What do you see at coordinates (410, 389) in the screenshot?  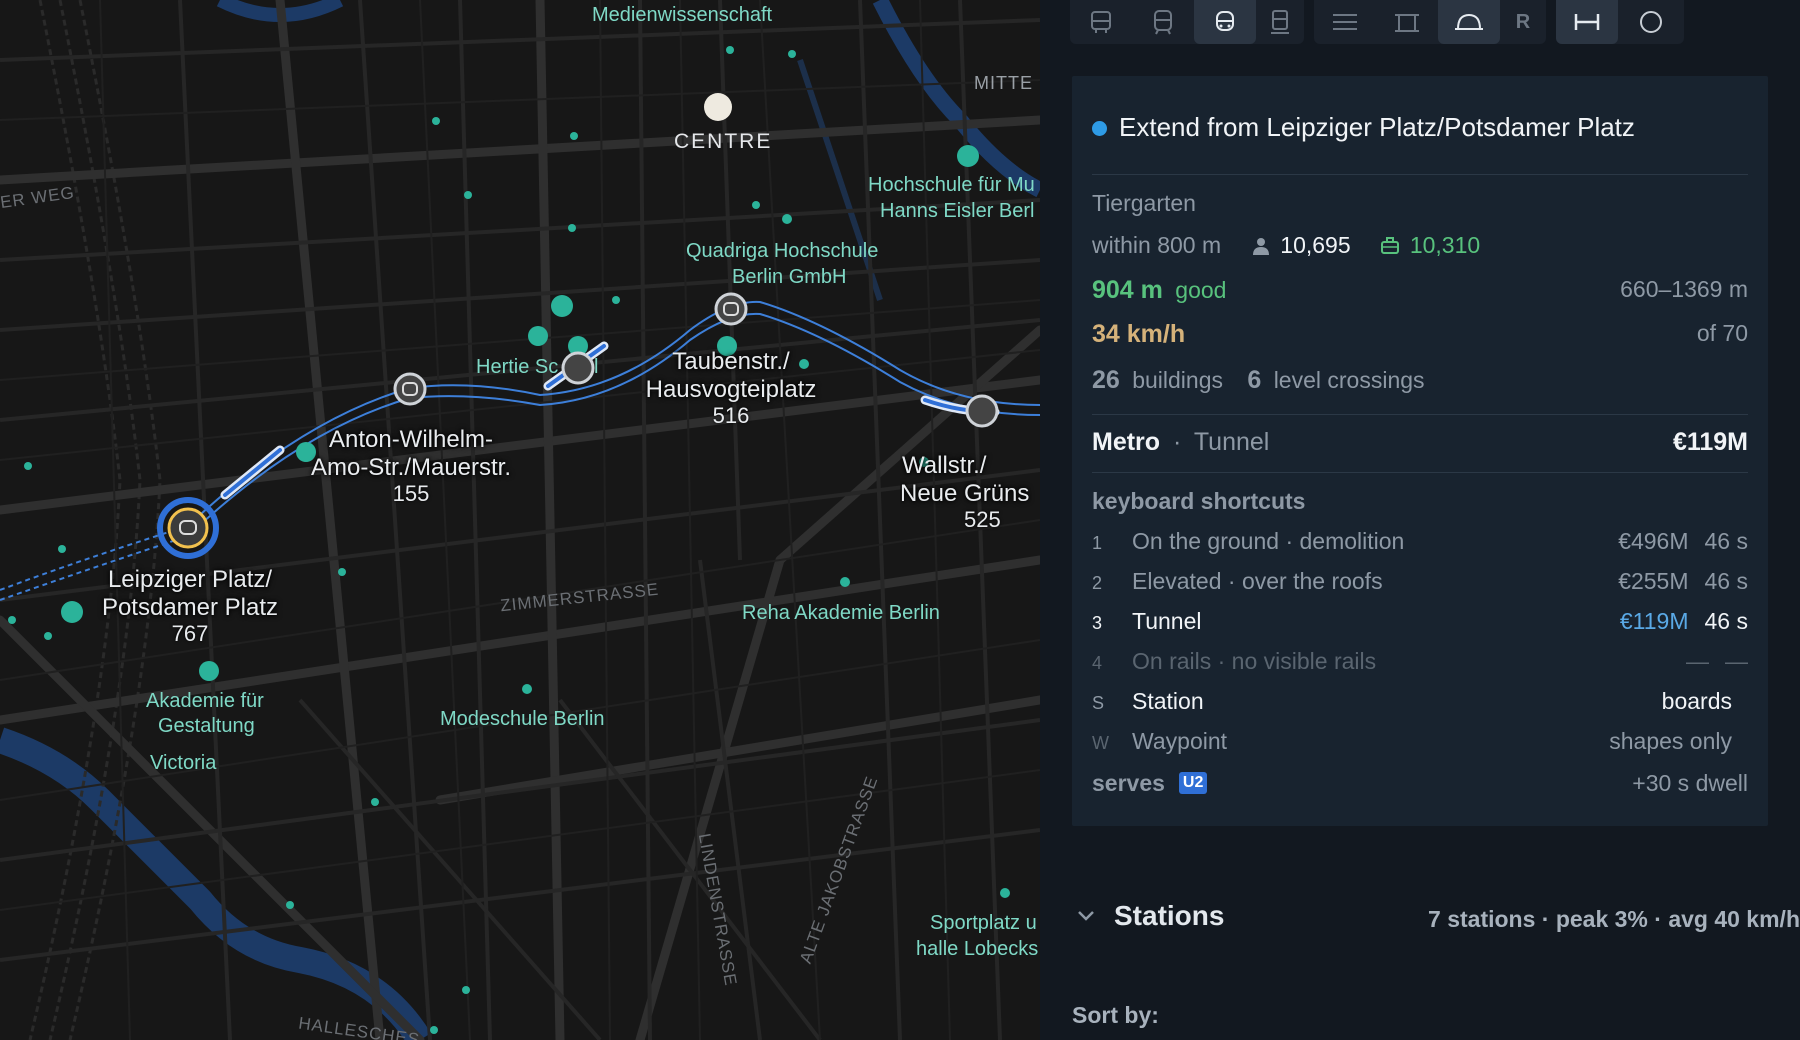 I see `station-marker-anton-wilhelm-amo` at bounding box center [410, 389].